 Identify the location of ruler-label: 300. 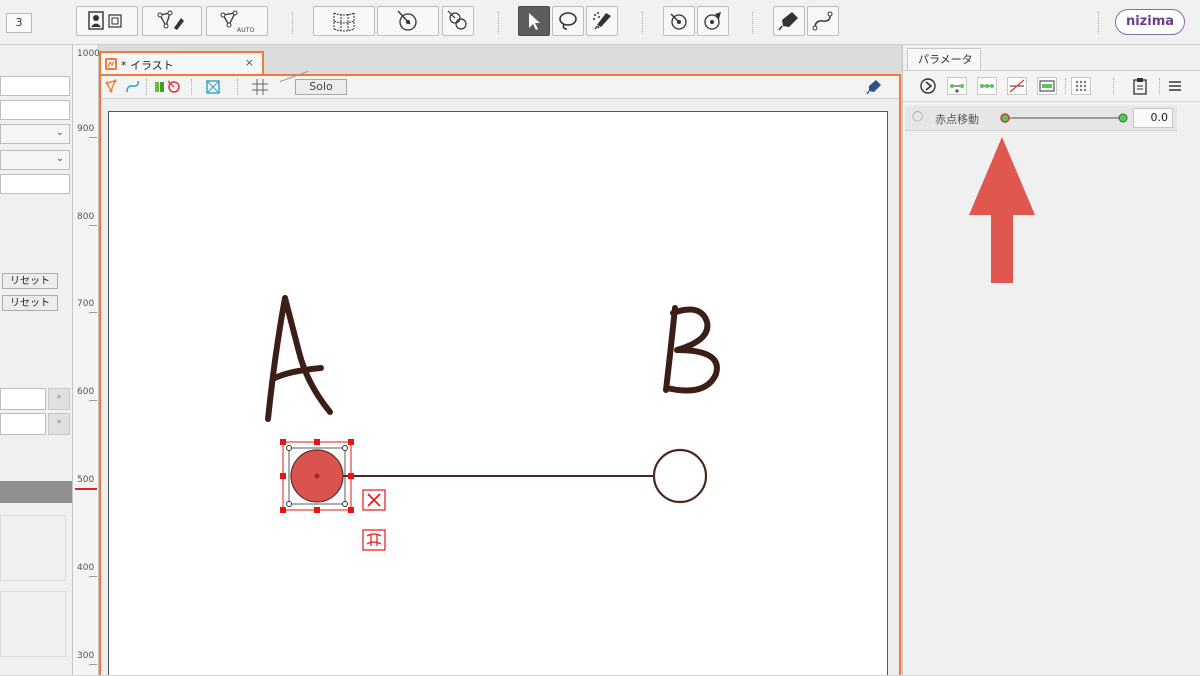
(86, 656).